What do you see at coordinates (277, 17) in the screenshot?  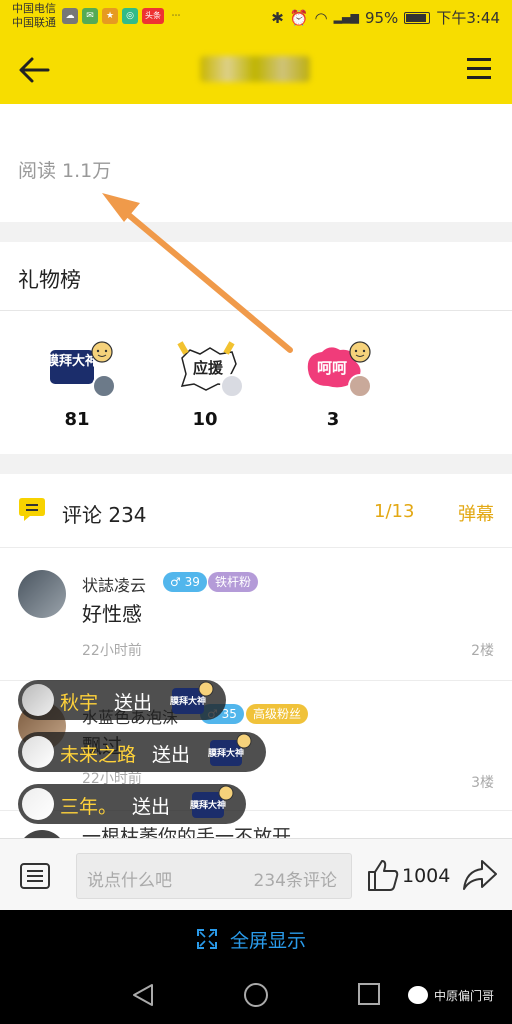 I see `bluetooth-icon: ✱` at bounding box center [277, 17].